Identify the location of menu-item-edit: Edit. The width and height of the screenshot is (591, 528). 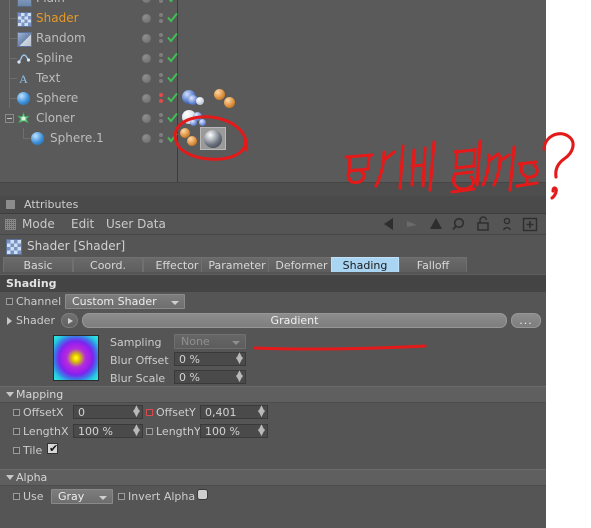
(82, 224).